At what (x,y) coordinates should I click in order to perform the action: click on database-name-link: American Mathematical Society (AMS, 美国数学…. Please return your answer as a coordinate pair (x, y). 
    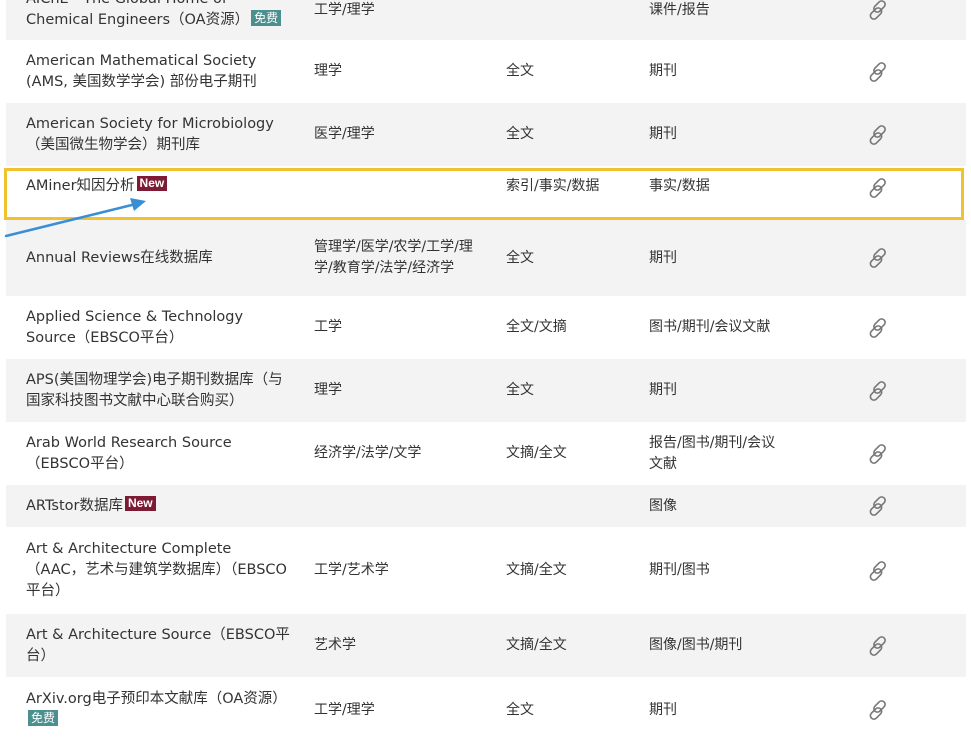
    Looking at the image, I should click on (158, 72).